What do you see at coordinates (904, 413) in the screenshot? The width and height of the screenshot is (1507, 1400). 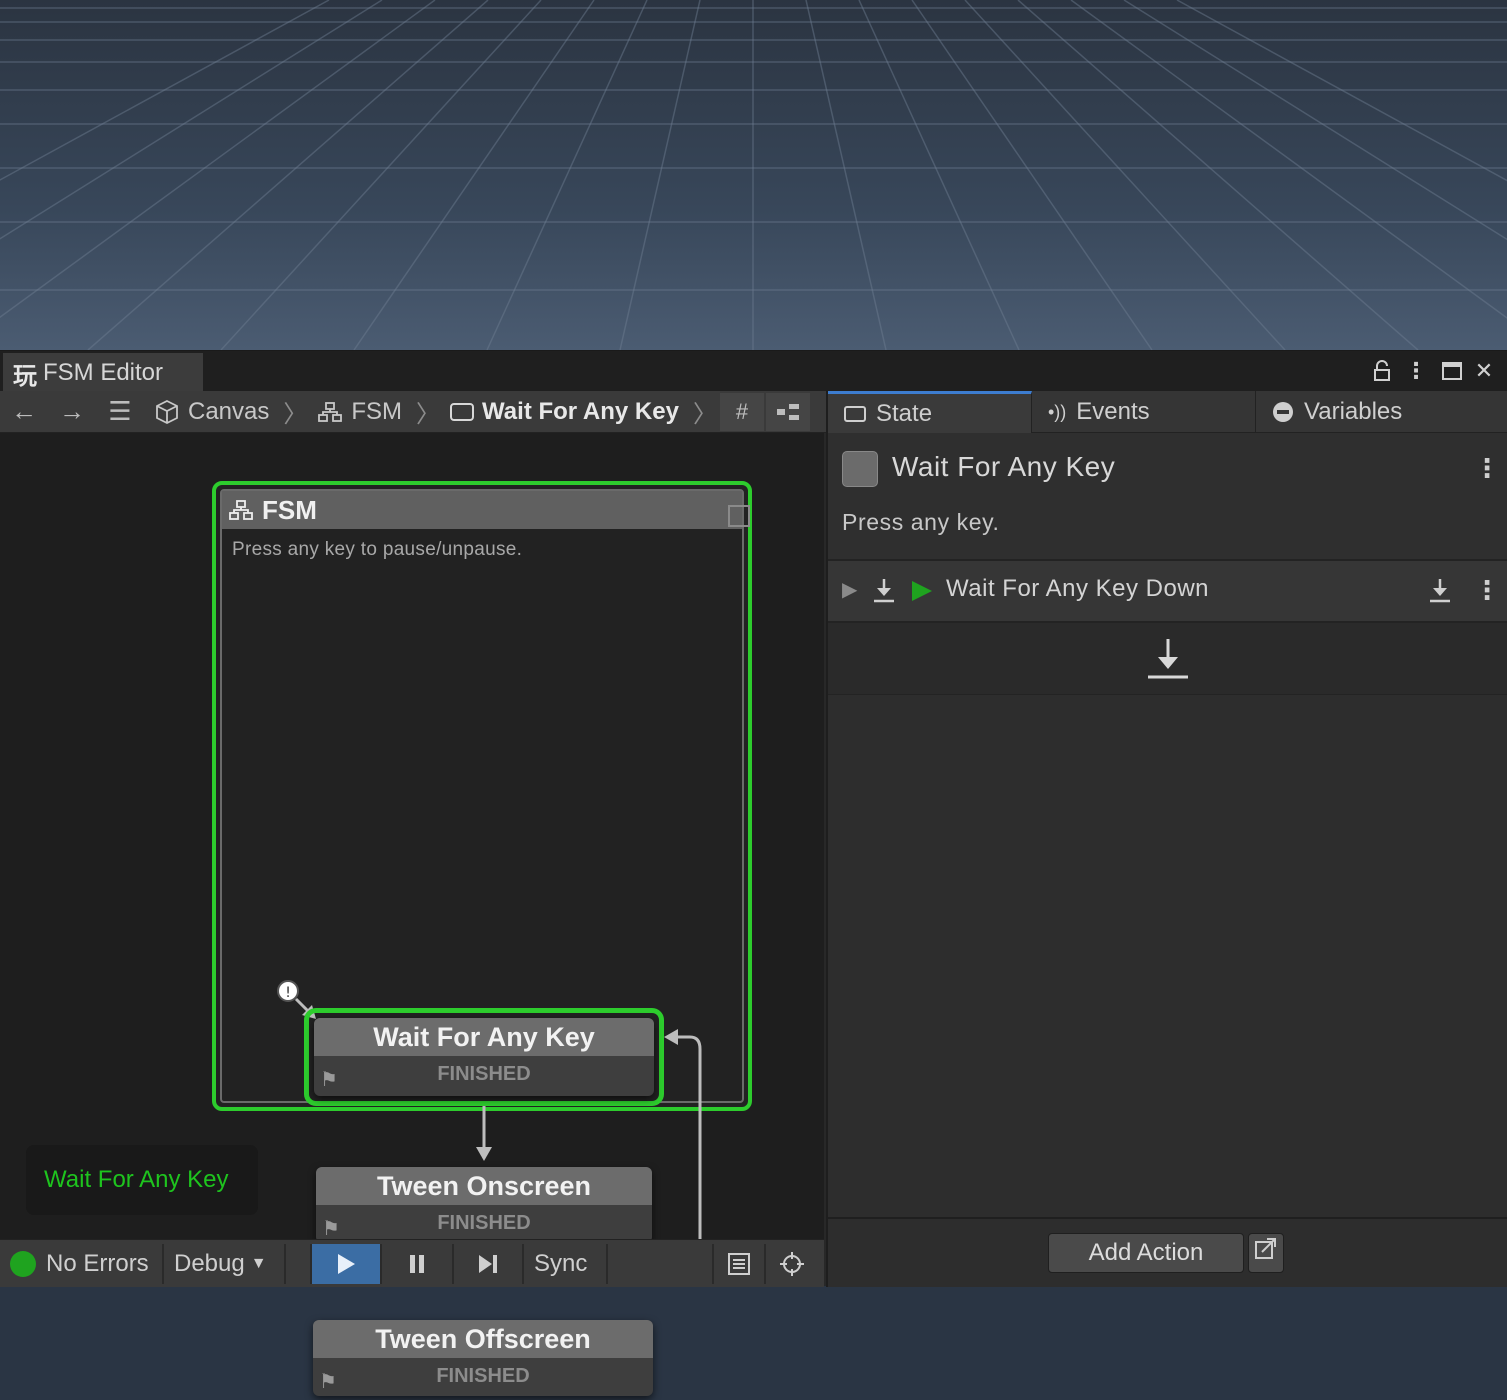 I see `tab-label: State` at bounding box center [904, 413].